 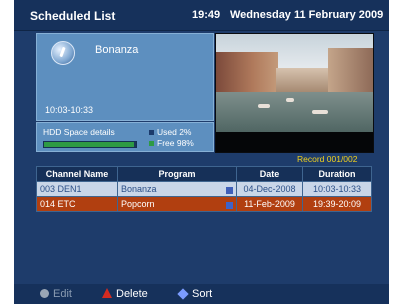 I want to click on program-time-range: 10:03-10:33, so click(x=69, y=110).